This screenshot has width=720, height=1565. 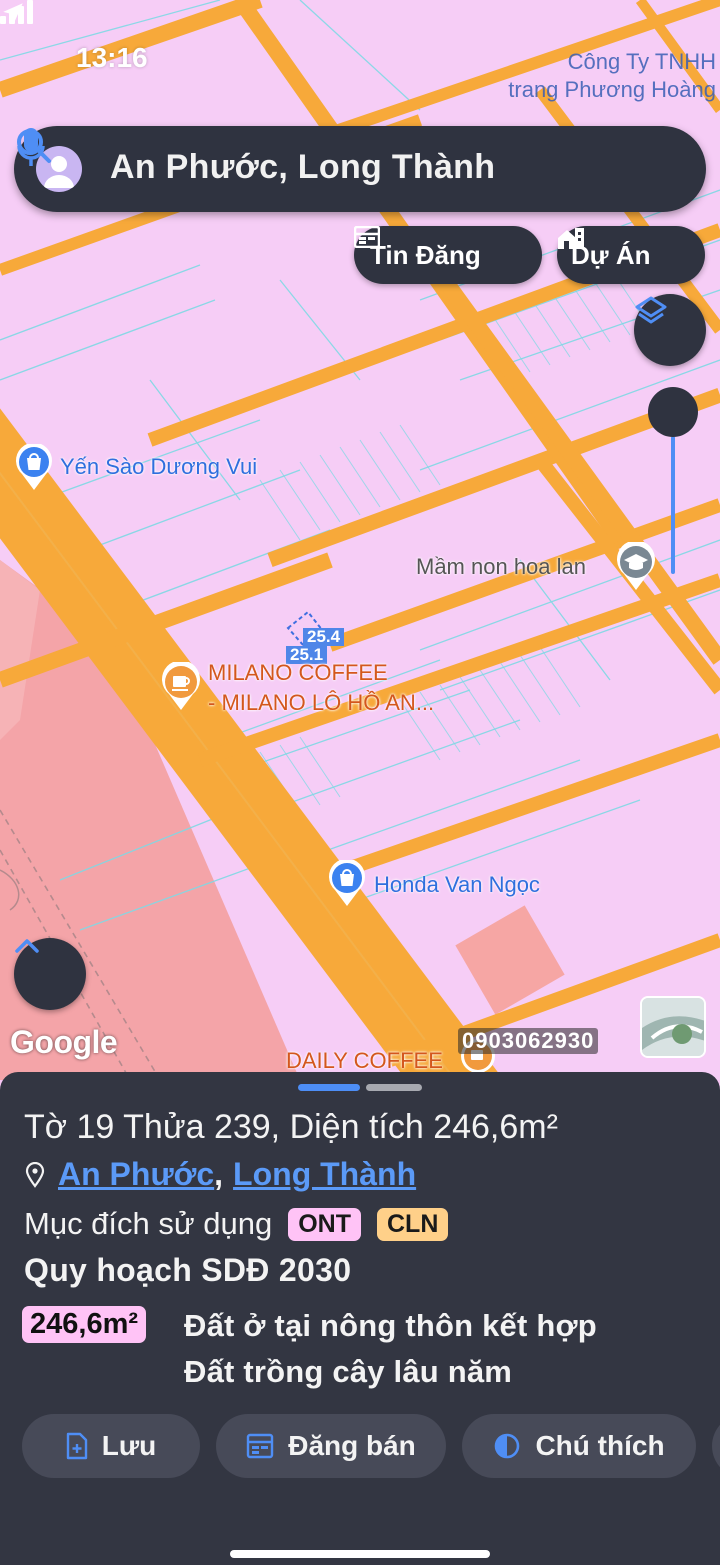 What do you see at coordinates (148, 1223) in the screenshot?
I see `land-purpose-label: Mục đích sử dụng` at bounding box center [148, 1223].